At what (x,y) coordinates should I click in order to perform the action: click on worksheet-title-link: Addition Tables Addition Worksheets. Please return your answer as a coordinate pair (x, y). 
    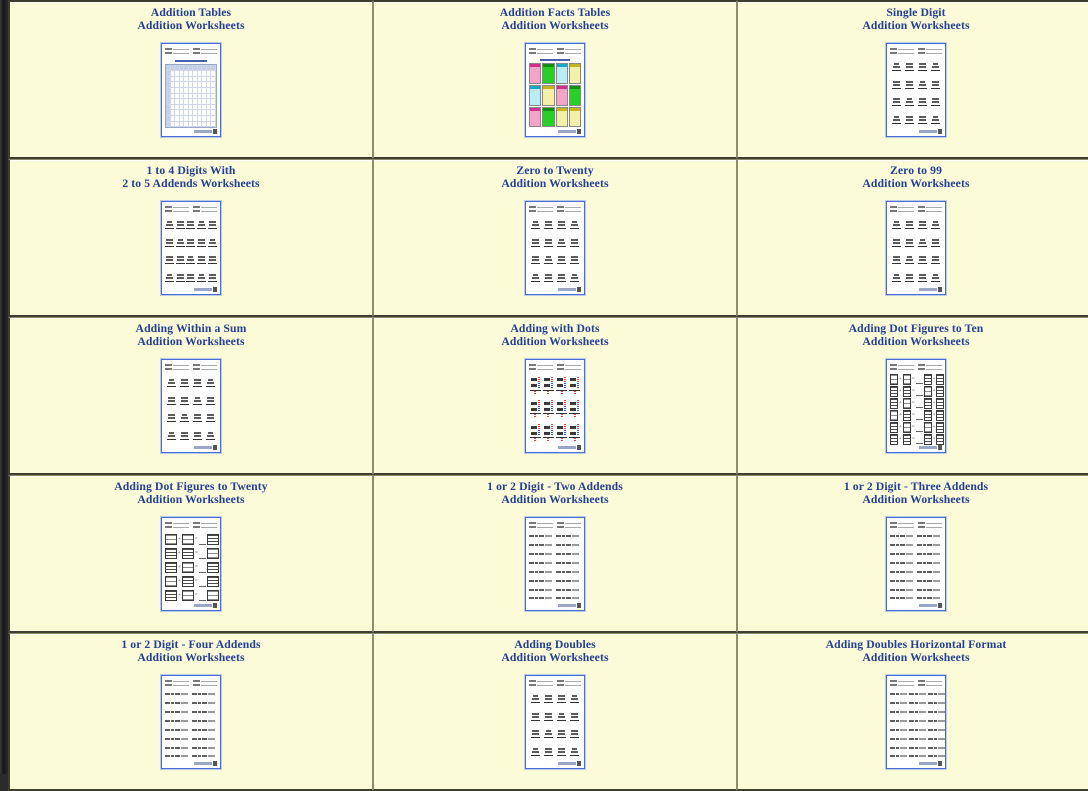
    Looking at the image, I should click on (190, 19).